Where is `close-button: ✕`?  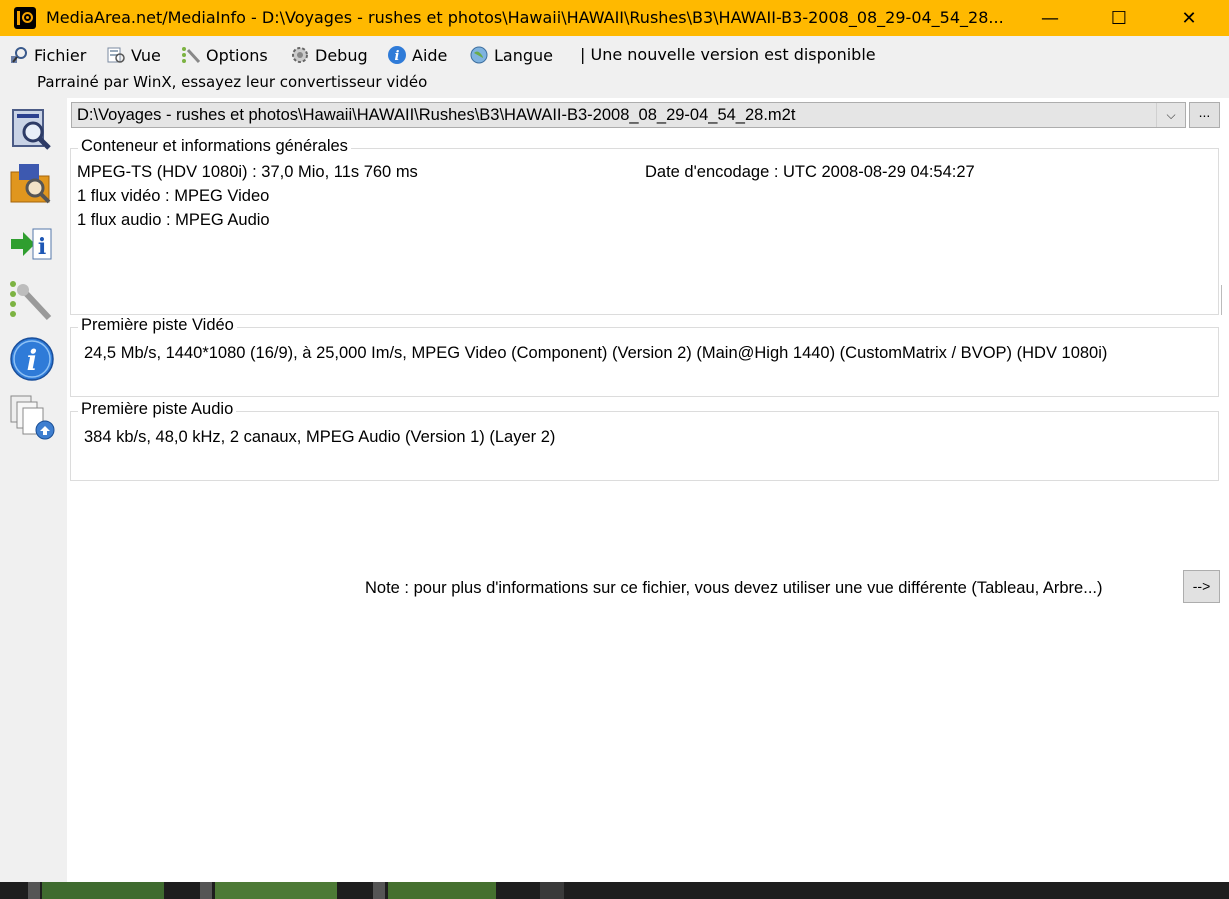
close-button: ✕ is located at coordinates (1189, 18).